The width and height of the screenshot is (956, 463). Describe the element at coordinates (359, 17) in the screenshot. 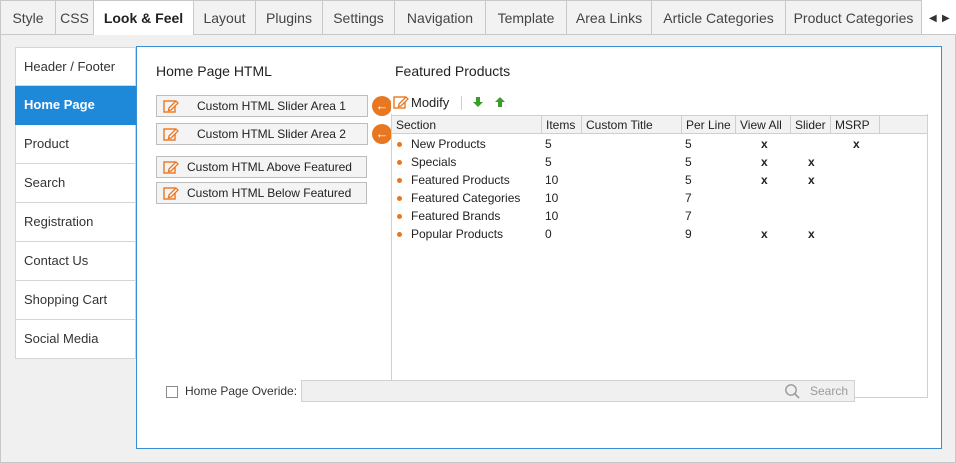

I see `tab-settings: Settings` at that location.